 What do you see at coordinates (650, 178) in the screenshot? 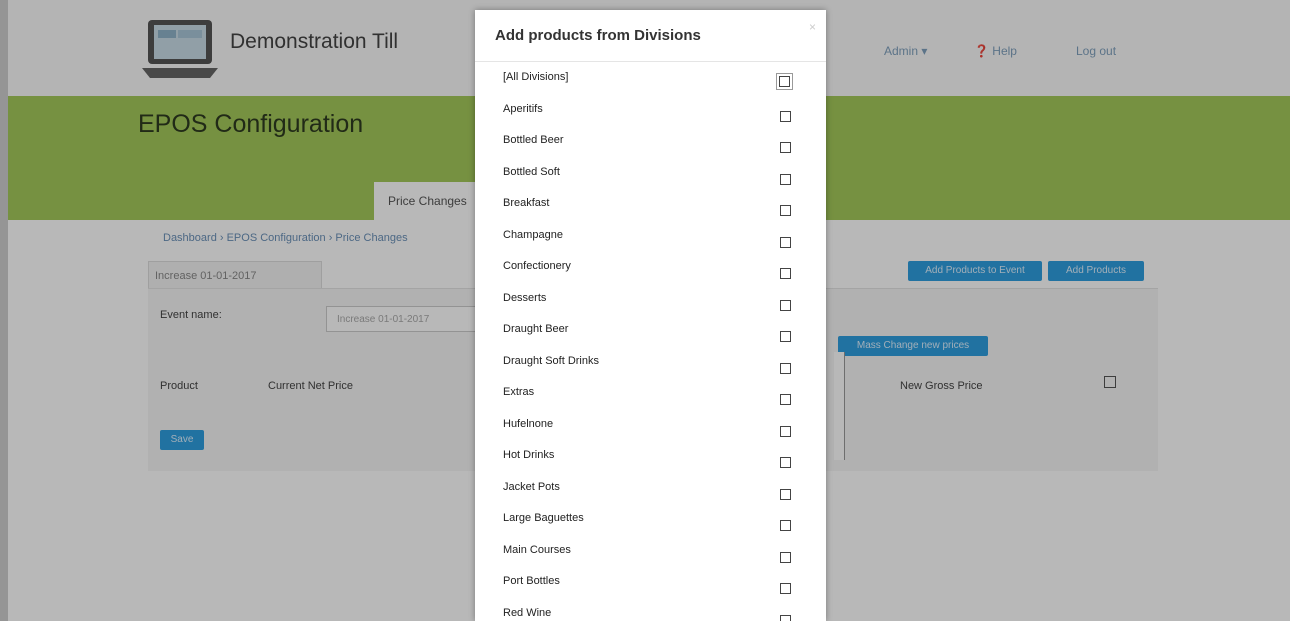
I see `division-row: Bottled Soft` at bounding box center [650, 178].